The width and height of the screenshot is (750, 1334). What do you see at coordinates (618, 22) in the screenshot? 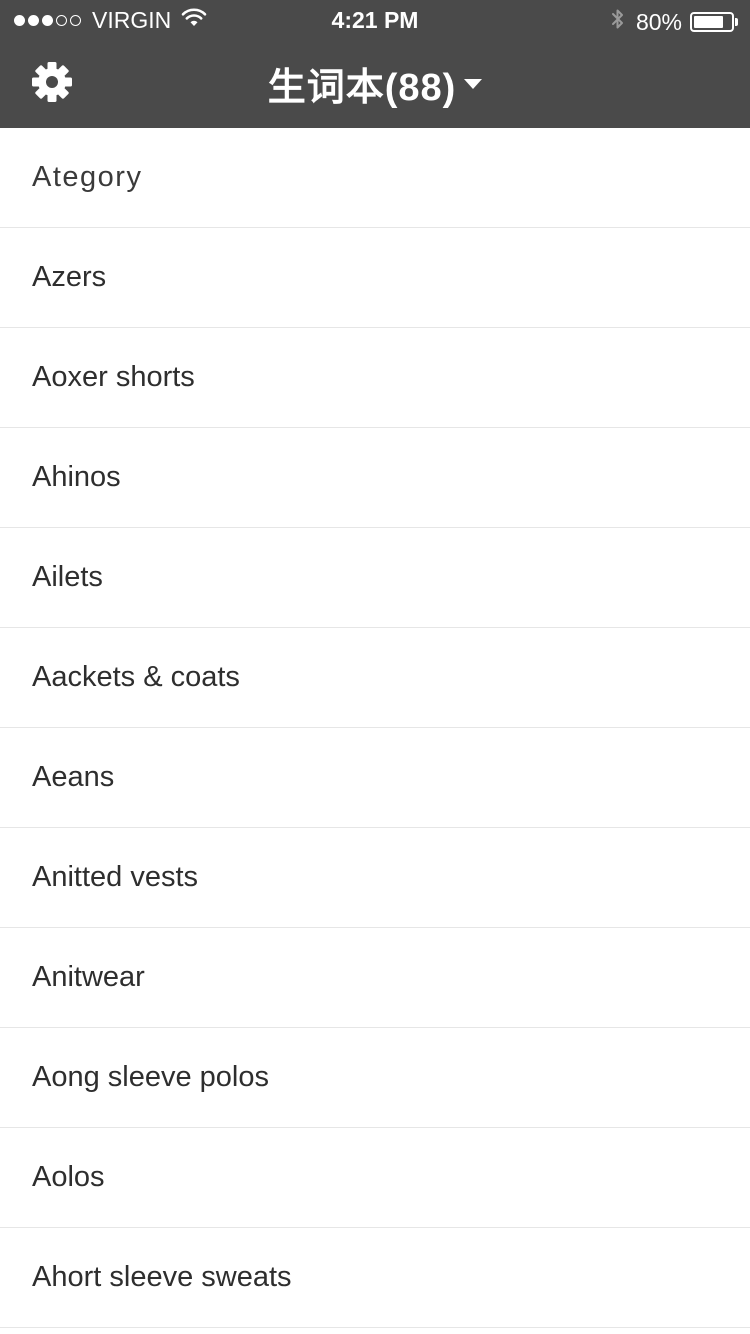
I see `bluetooth-icon` at bounding box center [618, 22].